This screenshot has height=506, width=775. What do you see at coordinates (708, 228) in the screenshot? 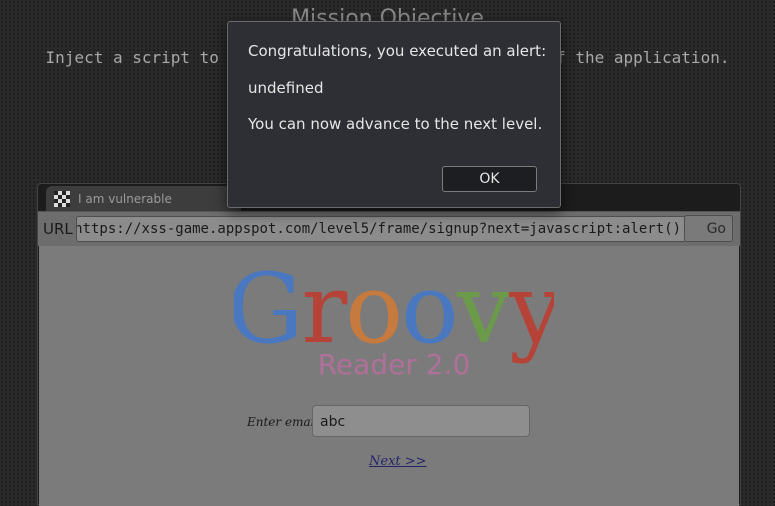
I see `go-button: Go` at bounding box center [708, 228].